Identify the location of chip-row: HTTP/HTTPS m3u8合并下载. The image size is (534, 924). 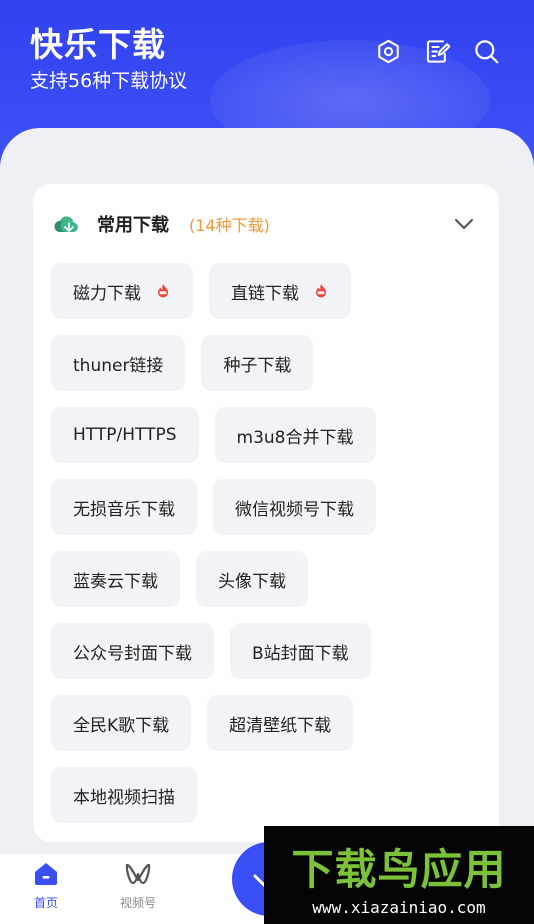
(270, 435).